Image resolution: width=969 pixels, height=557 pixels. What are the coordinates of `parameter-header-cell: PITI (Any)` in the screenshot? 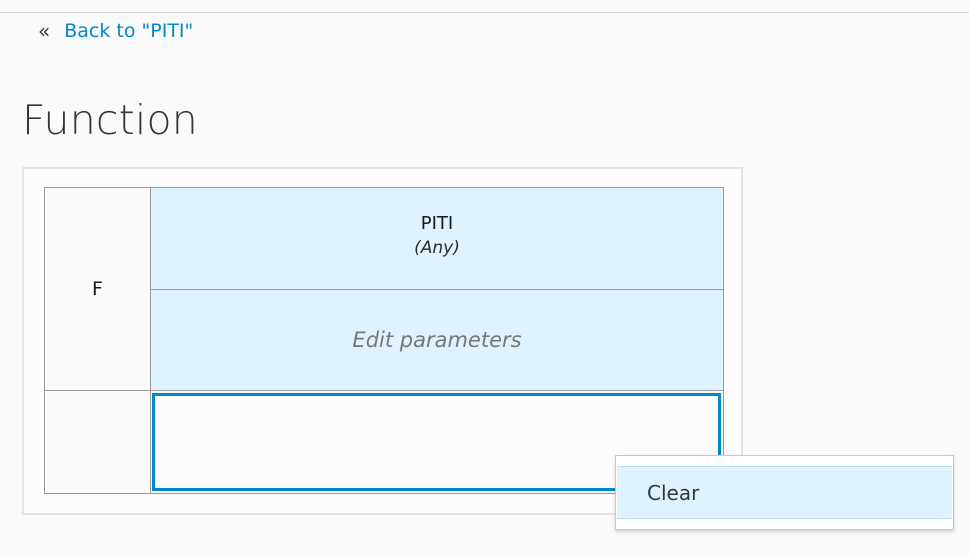 It's located at (437, 238).